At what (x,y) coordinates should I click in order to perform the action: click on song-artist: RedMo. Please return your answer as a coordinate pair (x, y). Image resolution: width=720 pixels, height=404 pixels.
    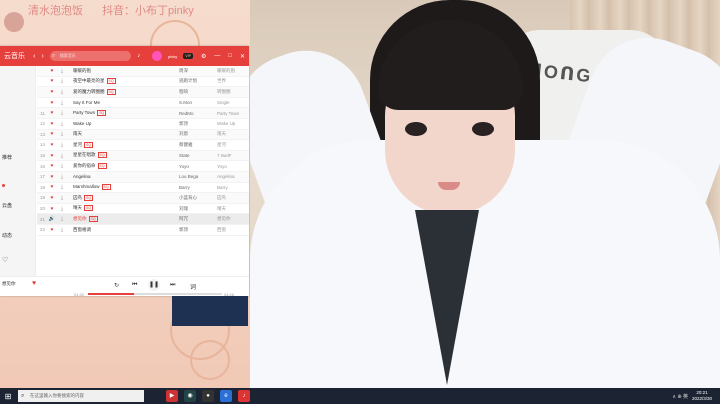
    Looking at the image, I should click on (198, 113).